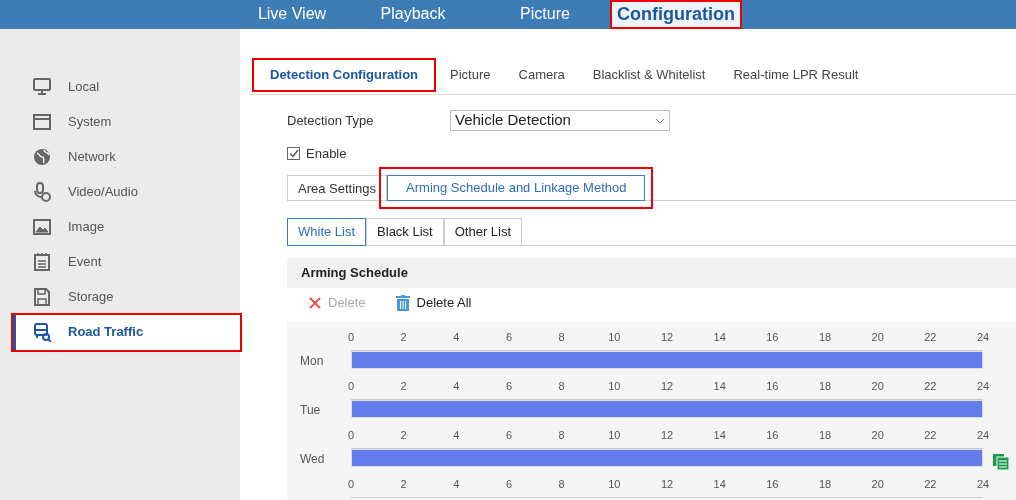 The width and height of the screenshot is (1016, 500). What do you see at coordinates (42, 262) in the screenshot?
I see `calendar-icon` at bounding box center [42, 262].